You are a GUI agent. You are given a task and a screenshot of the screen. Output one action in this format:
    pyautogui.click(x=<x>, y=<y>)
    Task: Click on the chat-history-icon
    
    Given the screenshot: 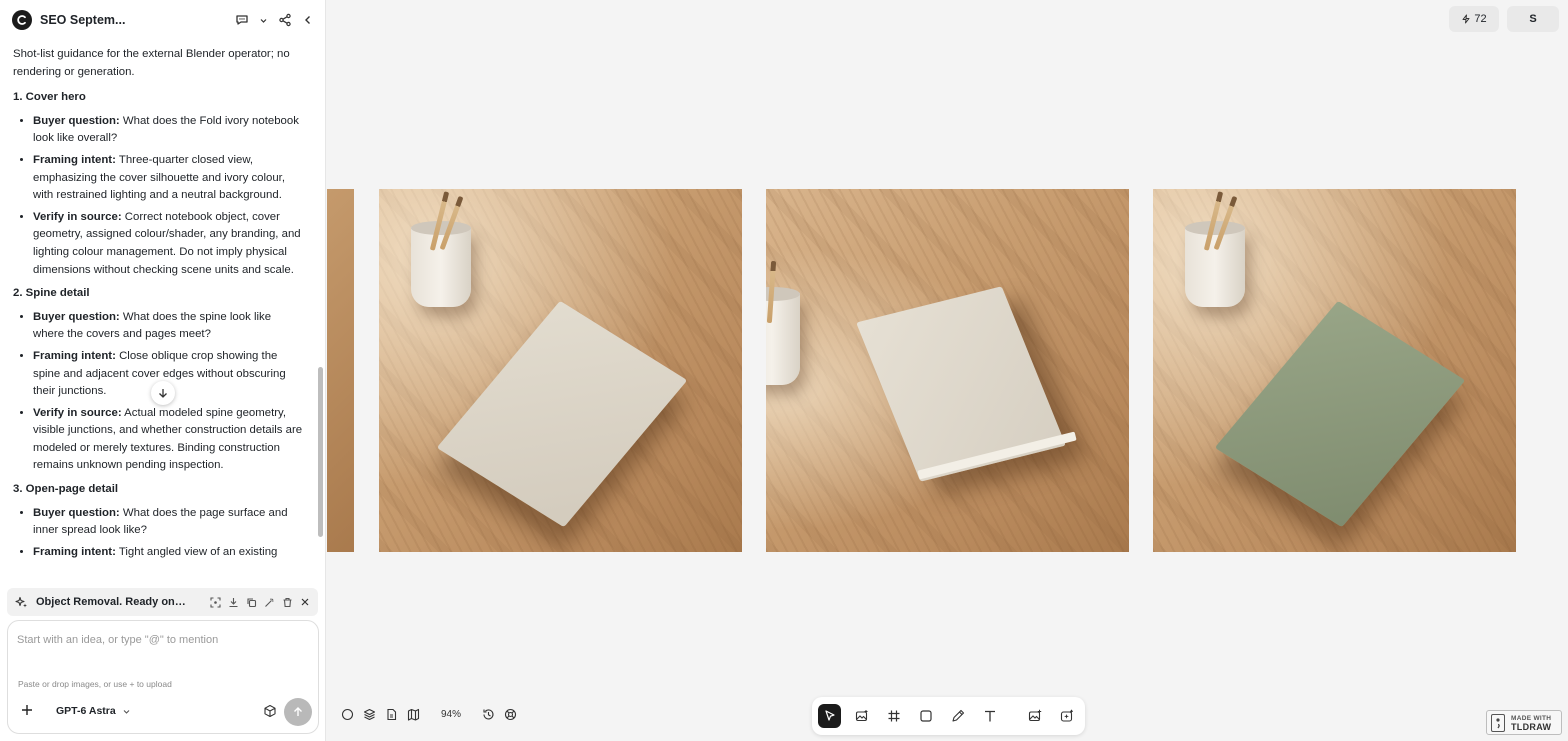 What is the action you would take?
    pyautogui.click(x=242, y=20)
    